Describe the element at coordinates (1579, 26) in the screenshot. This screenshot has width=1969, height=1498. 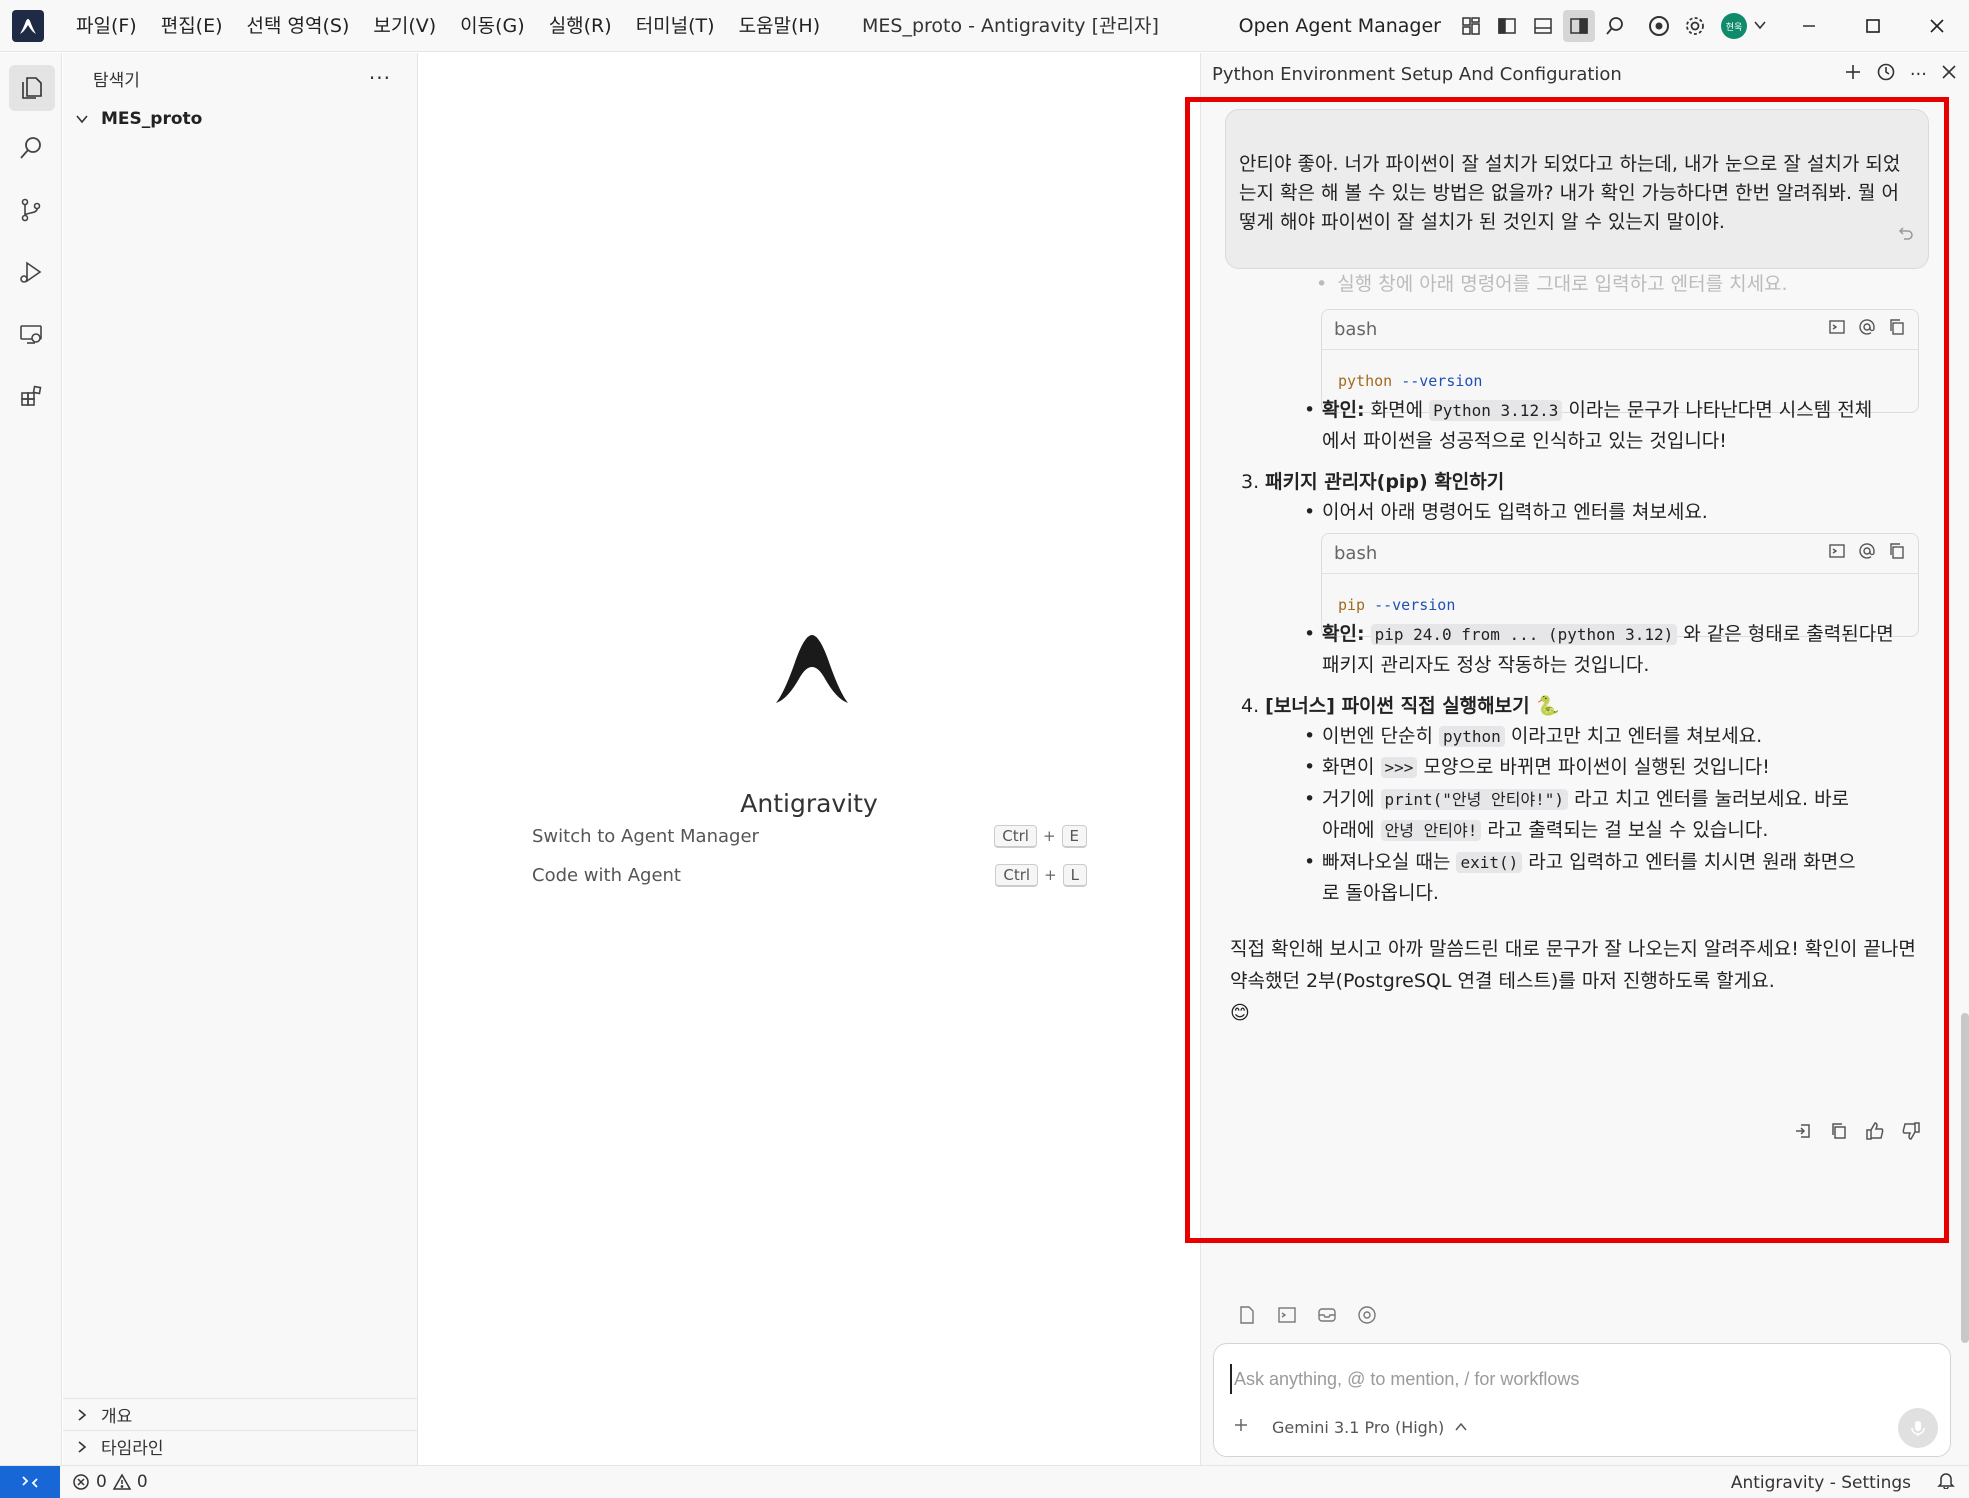
I see `toggle-secondary-sidebar-icon` at that location.